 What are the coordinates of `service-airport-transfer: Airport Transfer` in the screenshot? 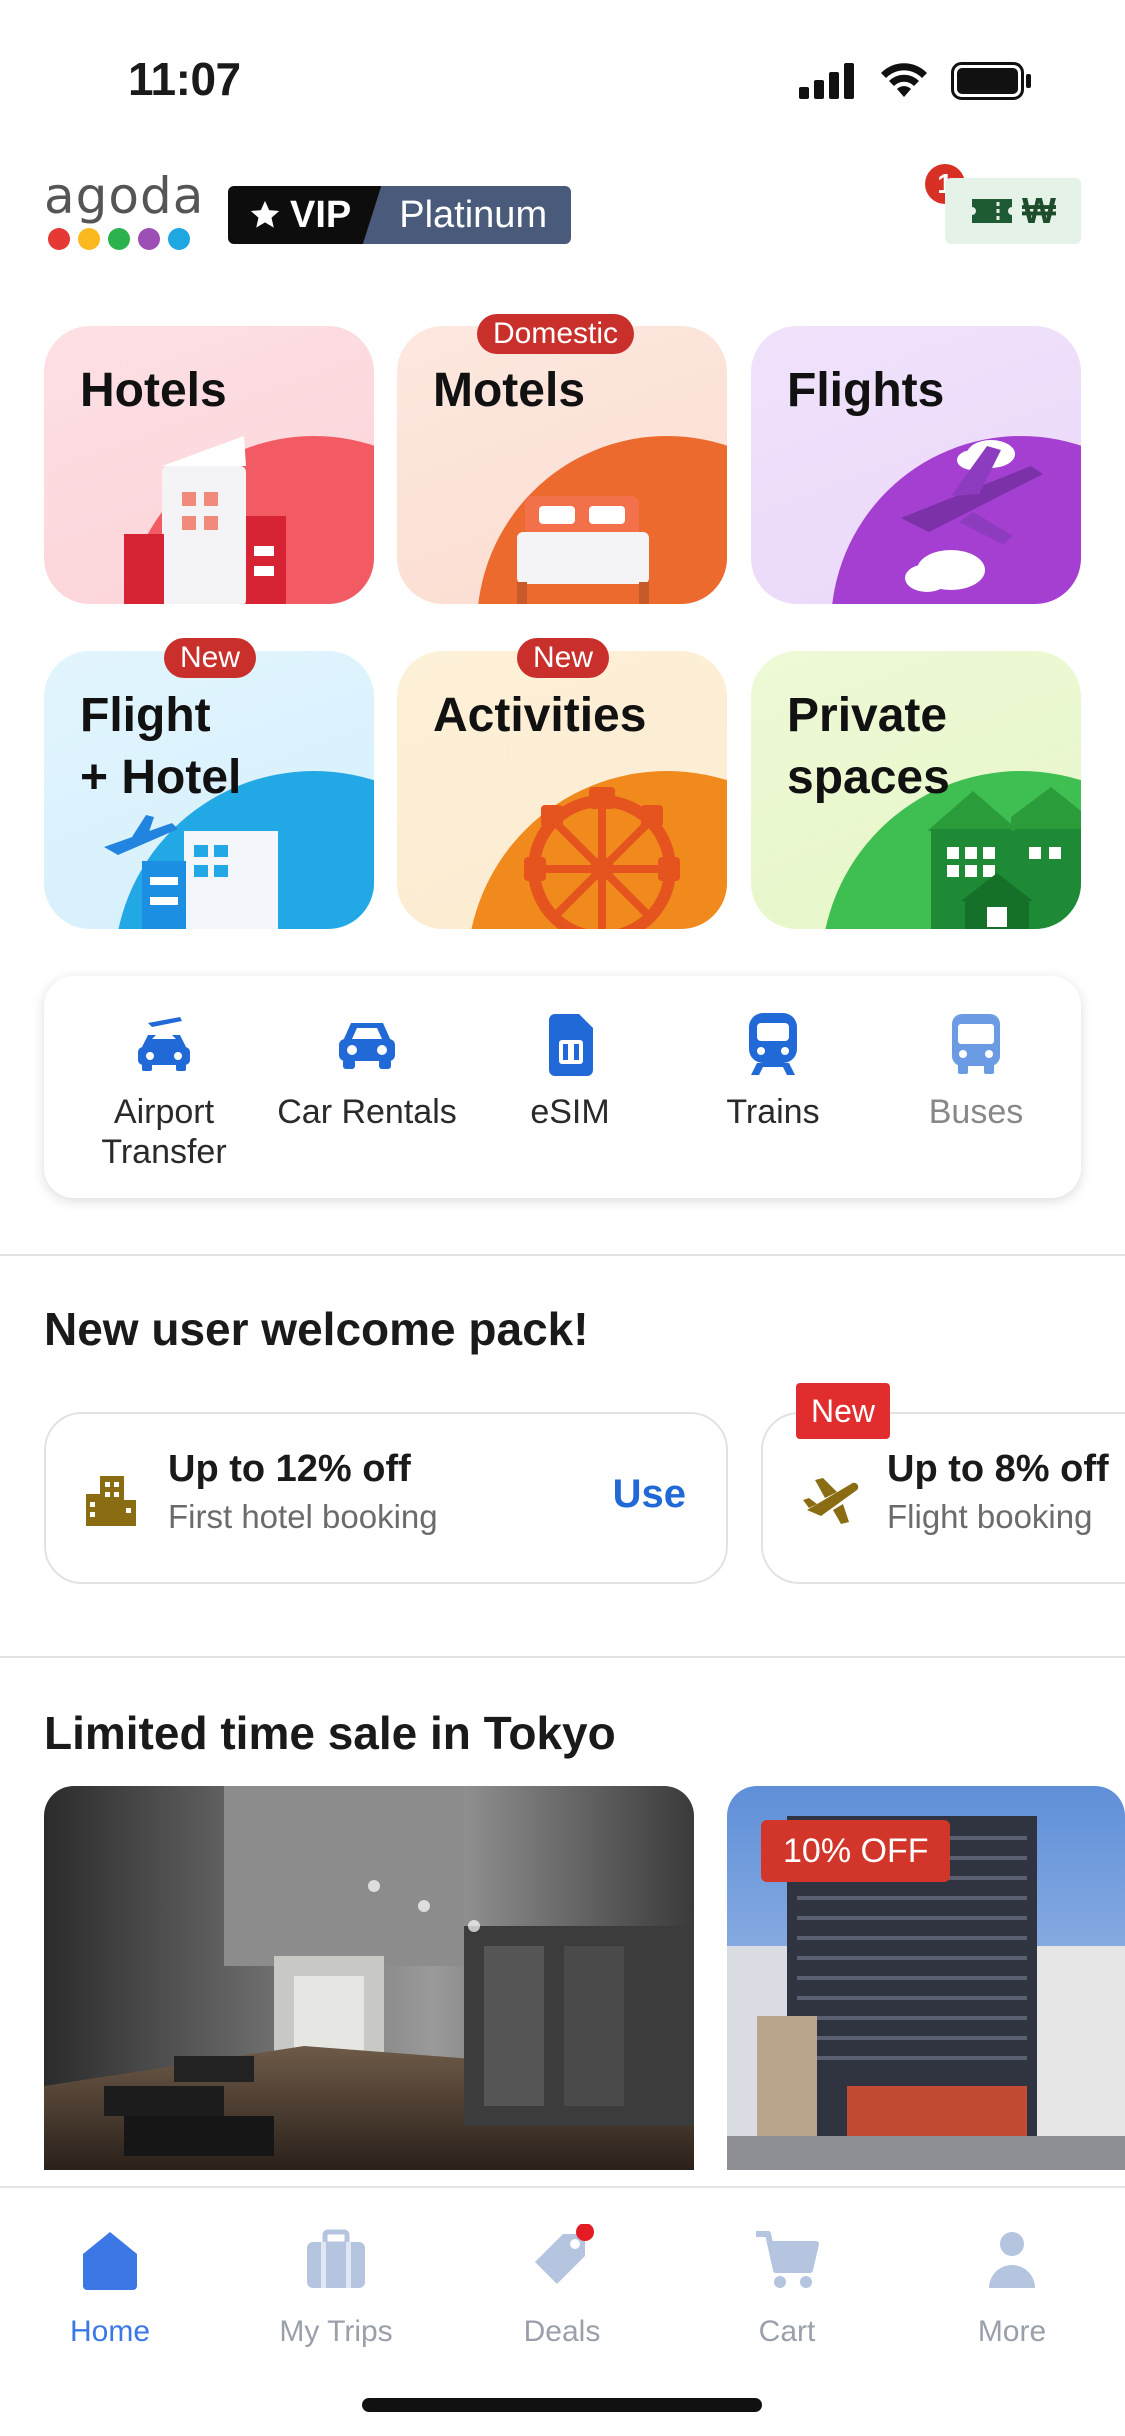 It's located at (164, 1092).